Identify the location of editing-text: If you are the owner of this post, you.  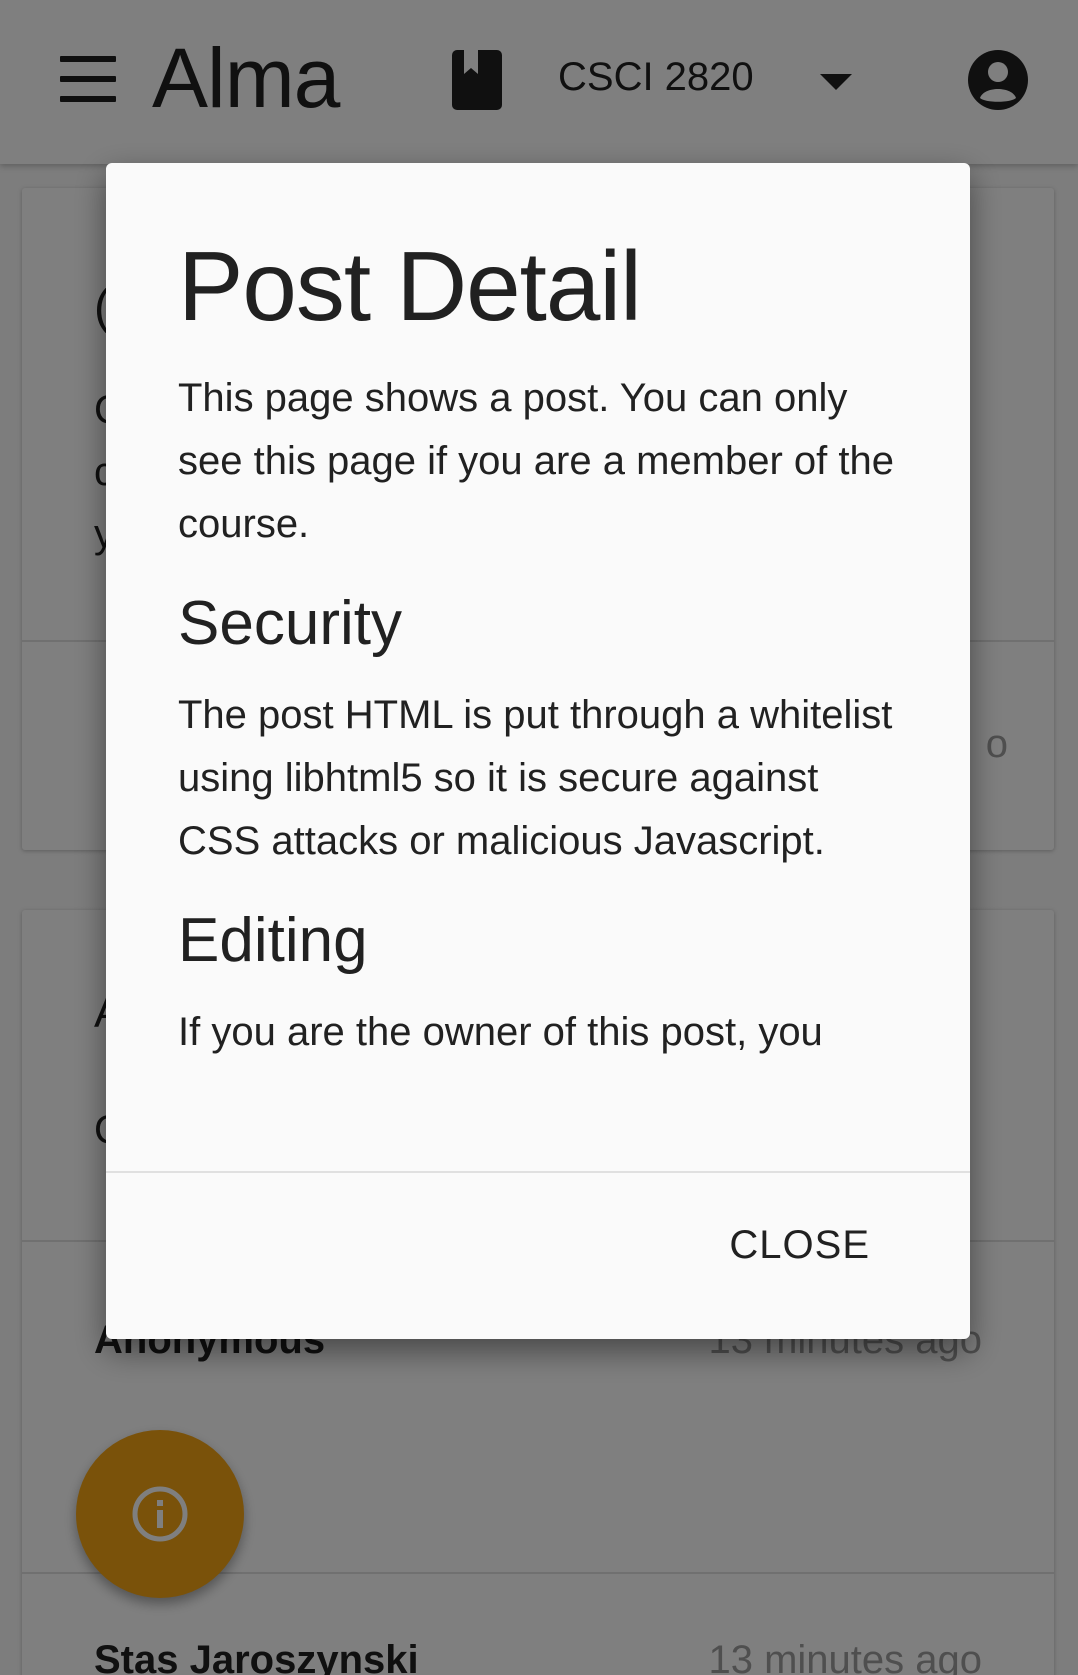
(500, 1032).